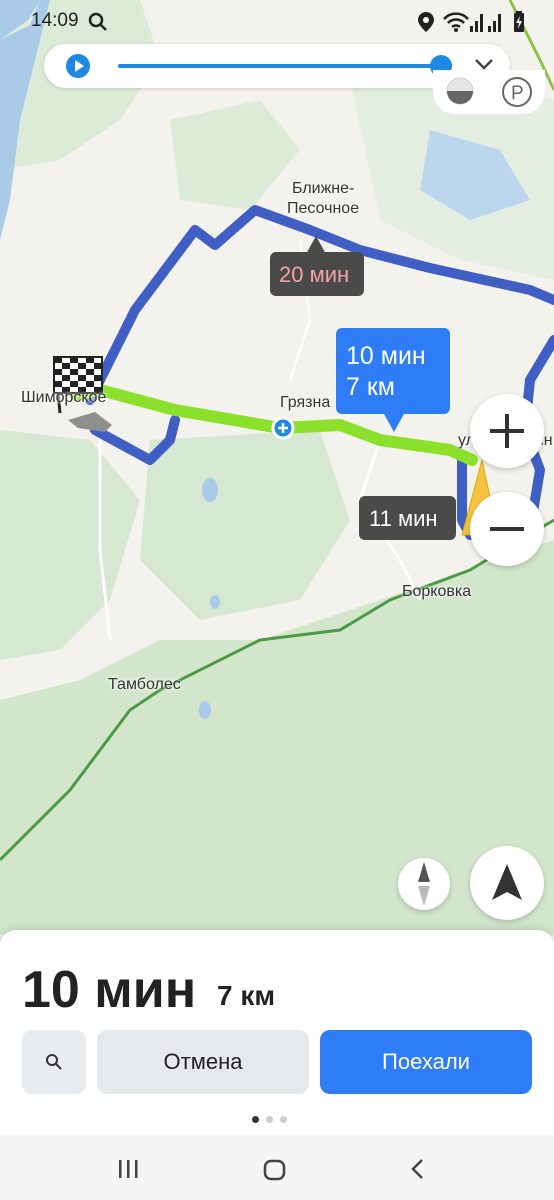 This screenshot has height=1200, width=554. I want to click on alt-route-badge-bottom: 11 мин, so click(407, 518).